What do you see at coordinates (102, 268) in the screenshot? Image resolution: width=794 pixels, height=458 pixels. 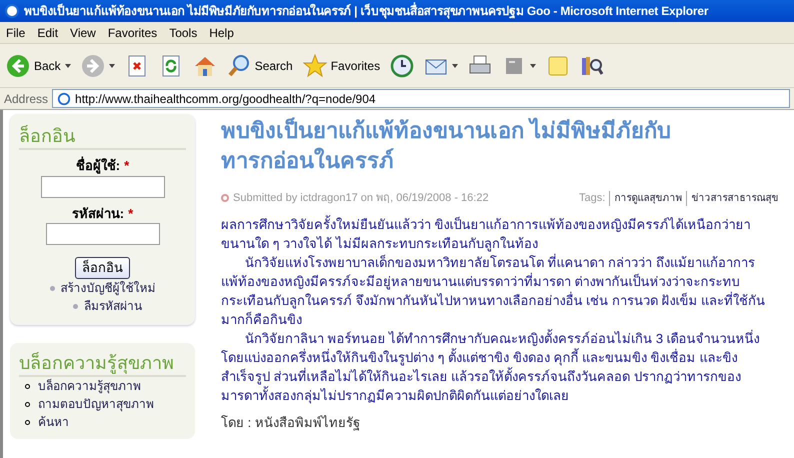 I see `login-button: ล็อกอิน` at bounding box center [102, 268].